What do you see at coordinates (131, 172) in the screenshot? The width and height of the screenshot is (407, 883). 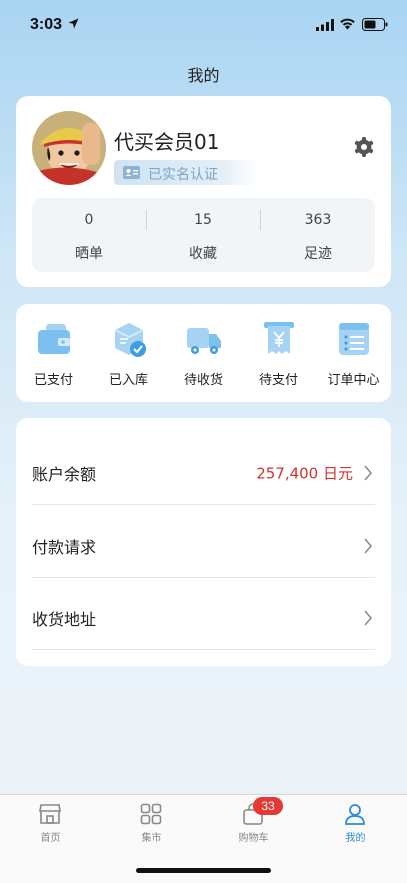 I see `id-card-icon` at bounding box center [131, 172].